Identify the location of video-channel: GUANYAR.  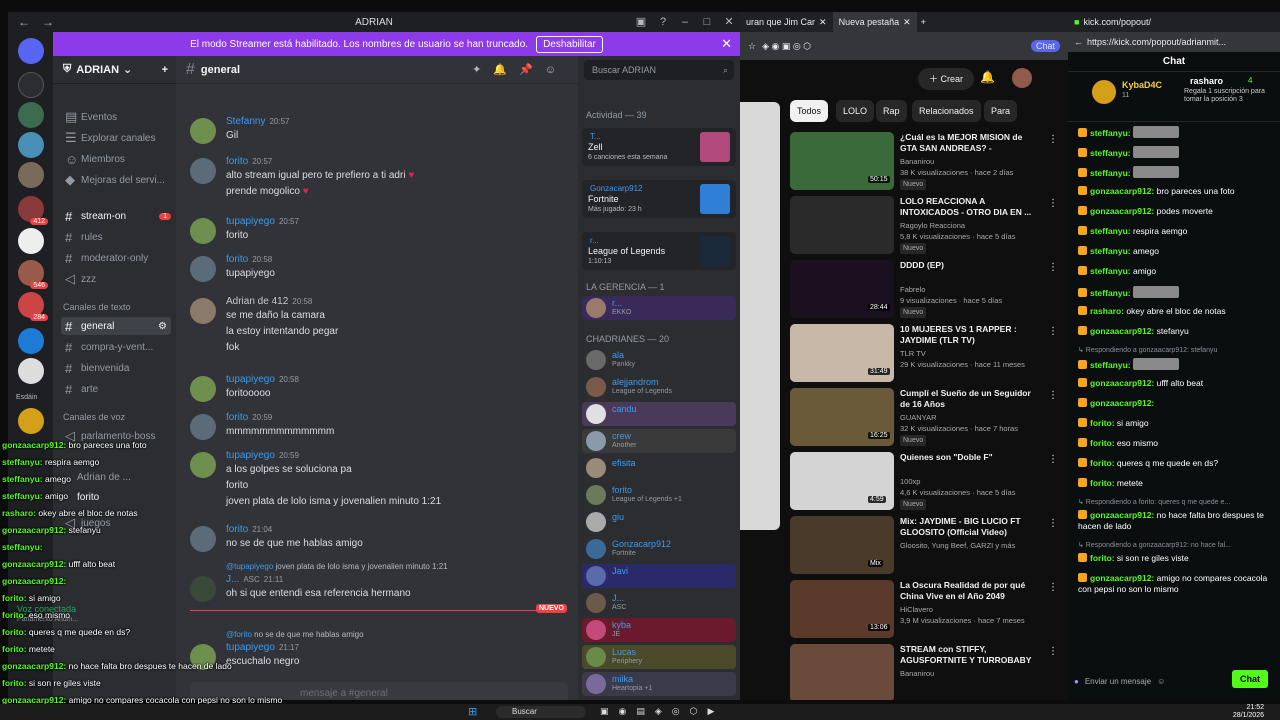
(970, 417).